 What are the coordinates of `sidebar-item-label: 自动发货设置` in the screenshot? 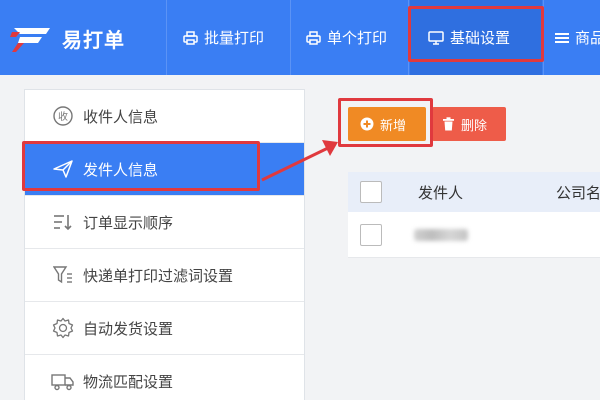 It's located at (128, 328).